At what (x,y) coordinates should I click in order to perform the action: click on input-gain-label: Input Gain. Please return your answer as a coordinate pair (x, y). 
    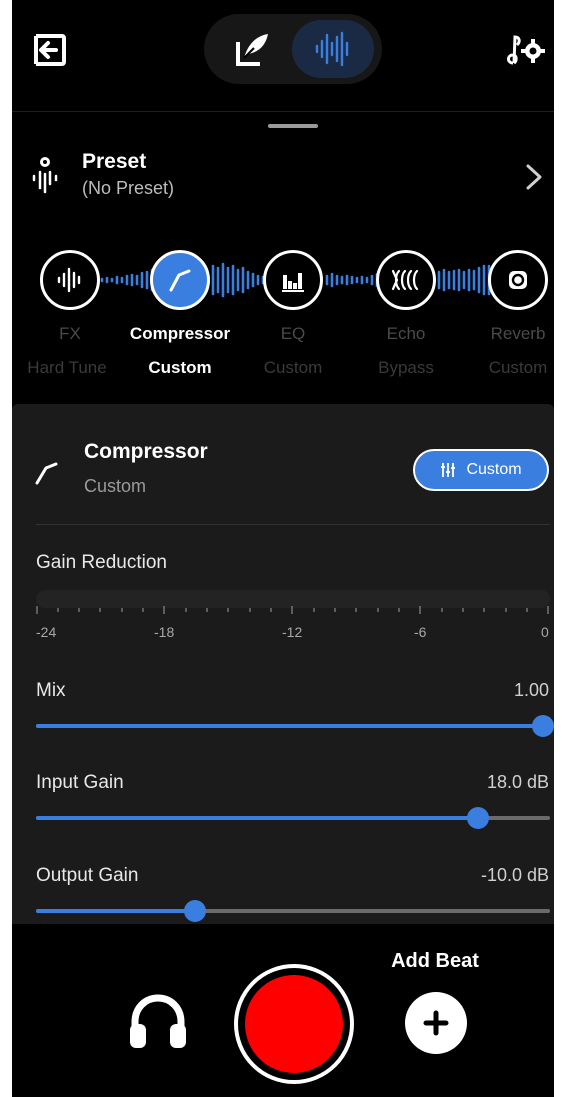
    Looking at the image, I should click on (80, 782).